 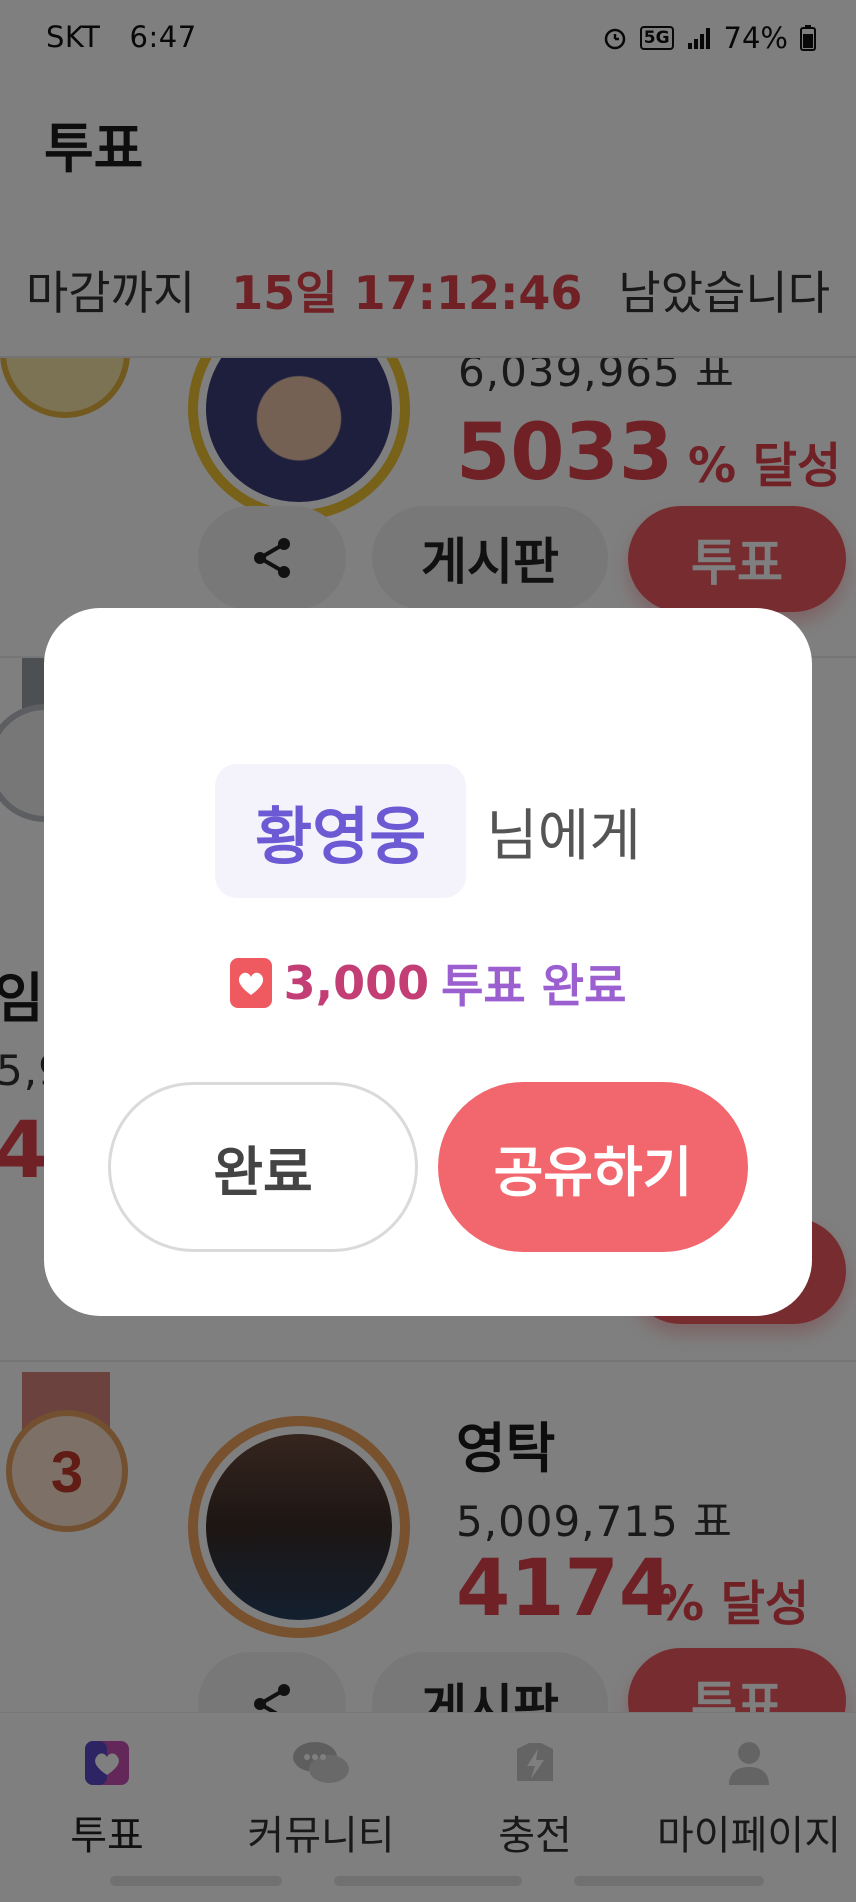 I want to click on recipient-suffix: 님에게, so click(x=563, y=836).